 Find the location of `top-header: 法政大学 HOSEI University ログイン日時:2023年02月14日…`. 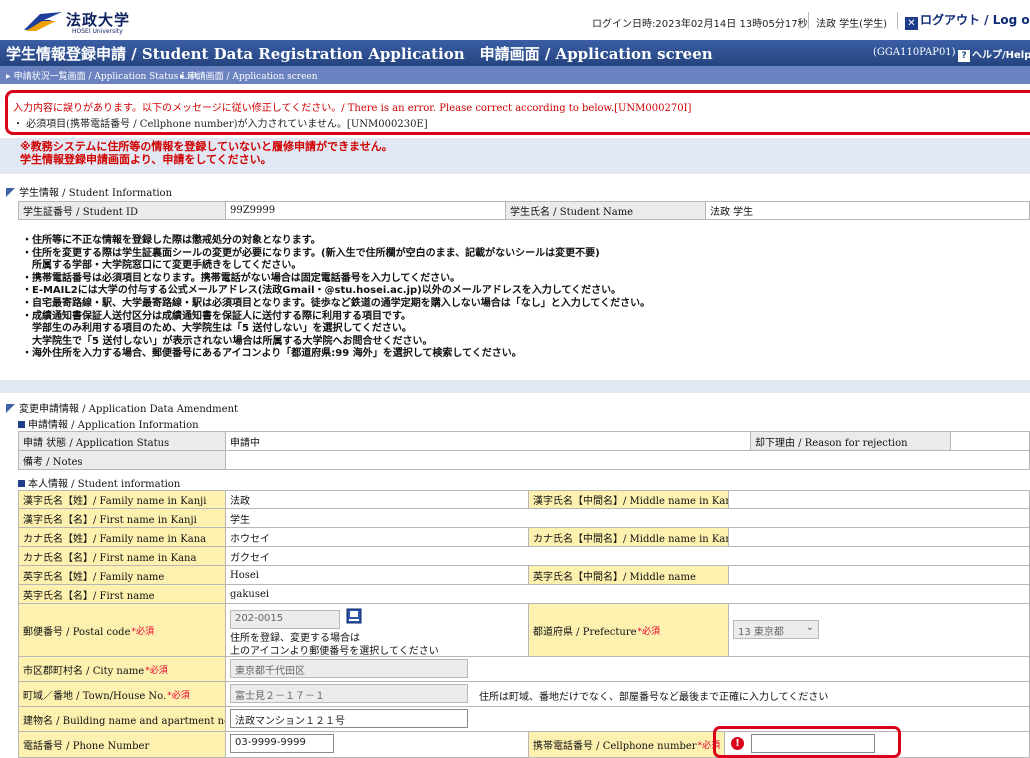

top-header: 法政大学 HOSEI University ログイン日時:2023年02月14日… is located at coordinates (515, 20).